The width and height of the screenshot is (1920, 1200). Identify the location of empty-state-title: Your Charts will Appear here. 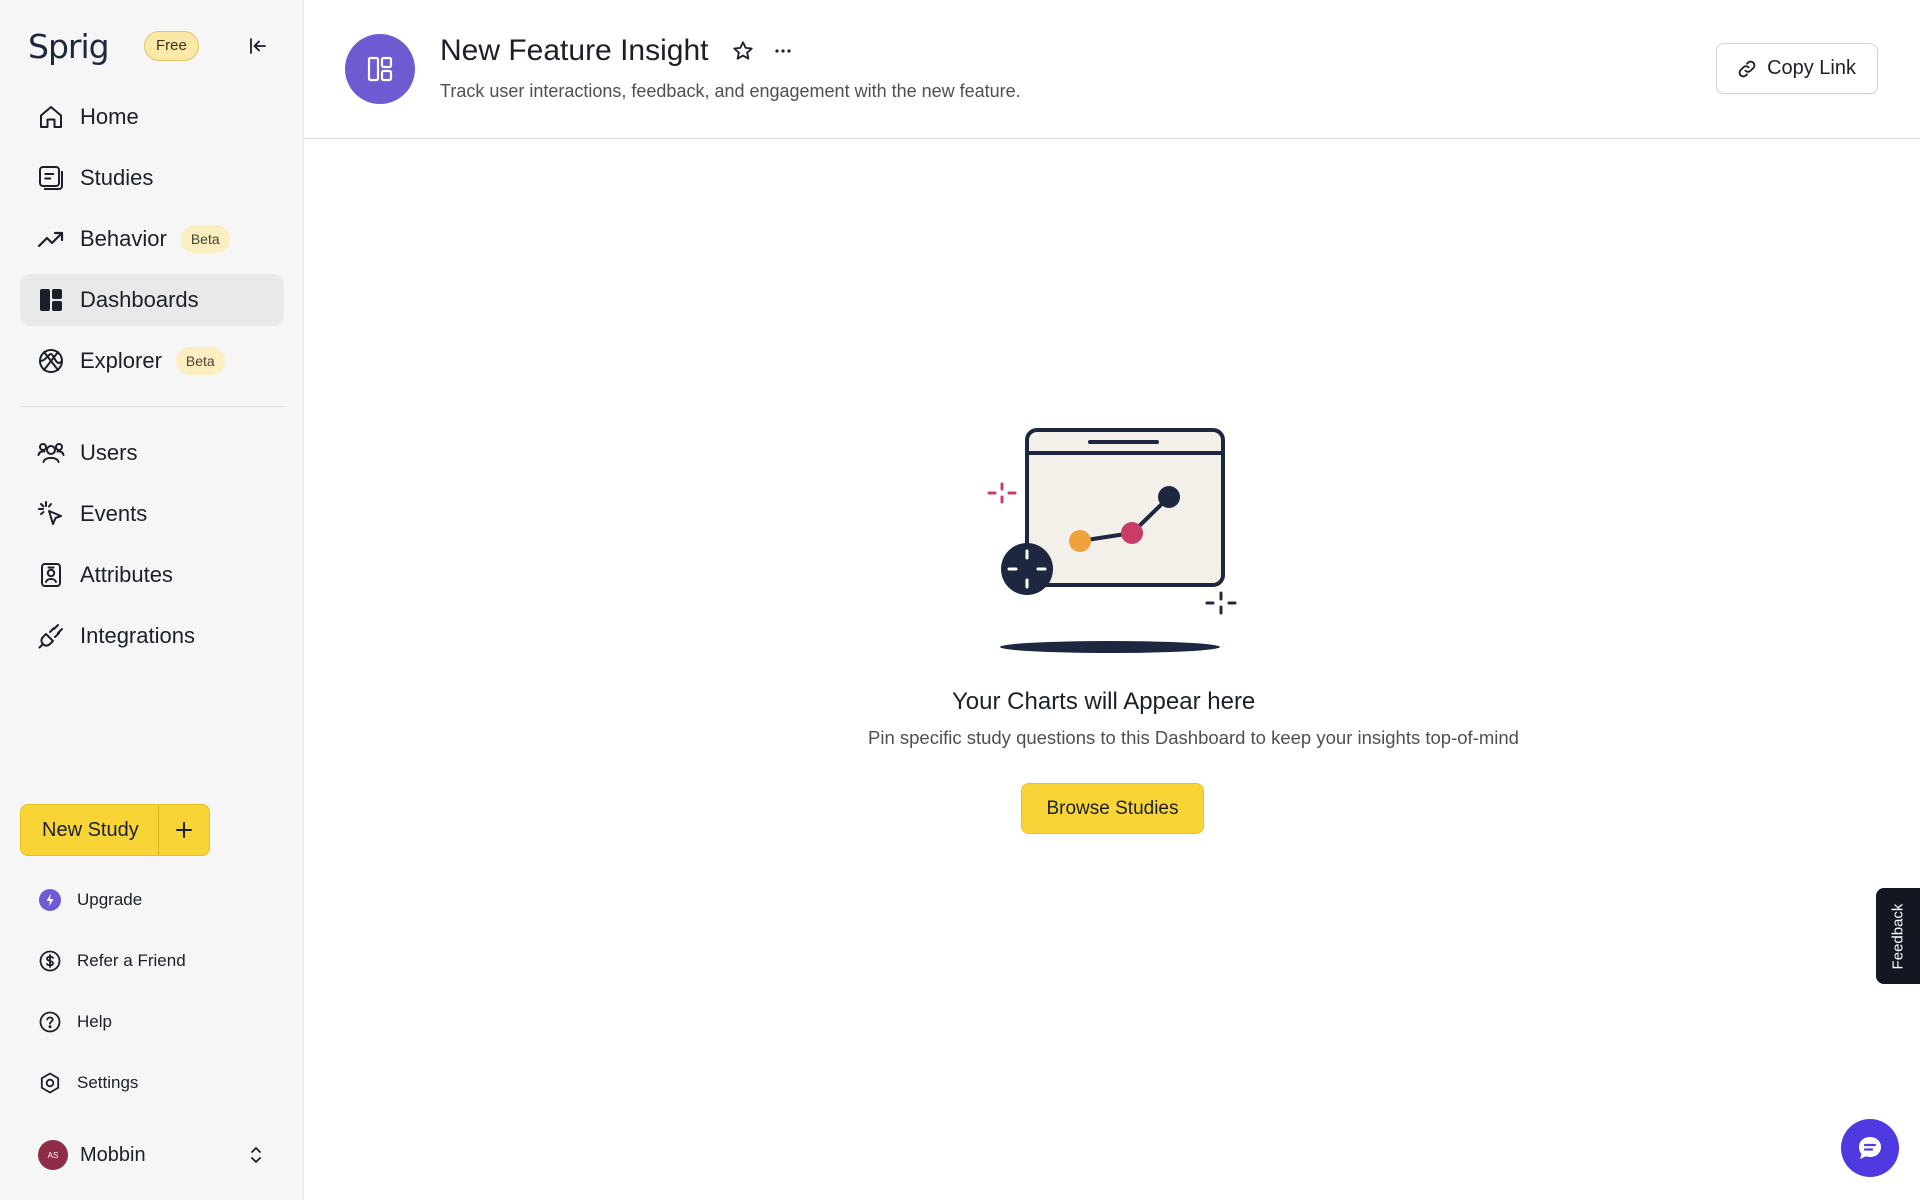
(1104, 701).